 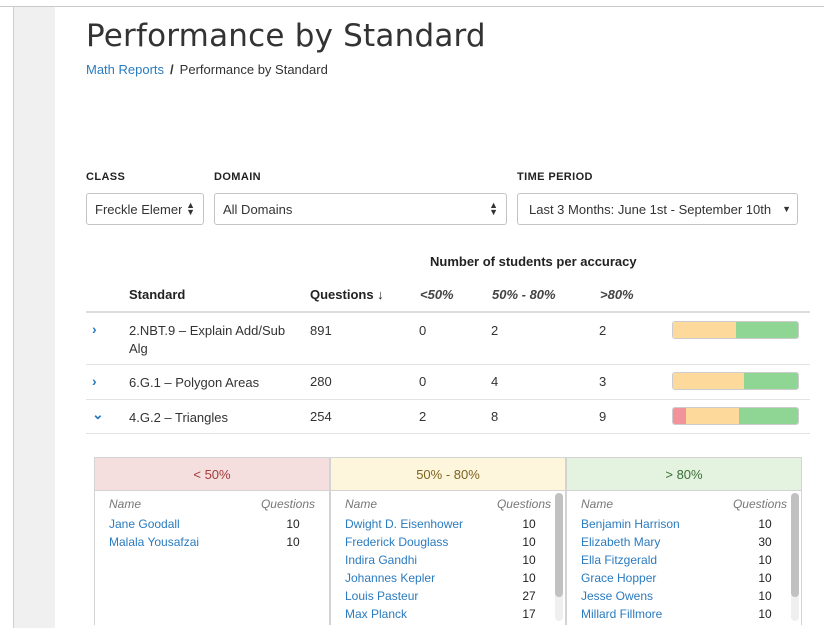 I want to click on student-name-link: Dwight D. Eisenhower, so click(x=418, y=524).